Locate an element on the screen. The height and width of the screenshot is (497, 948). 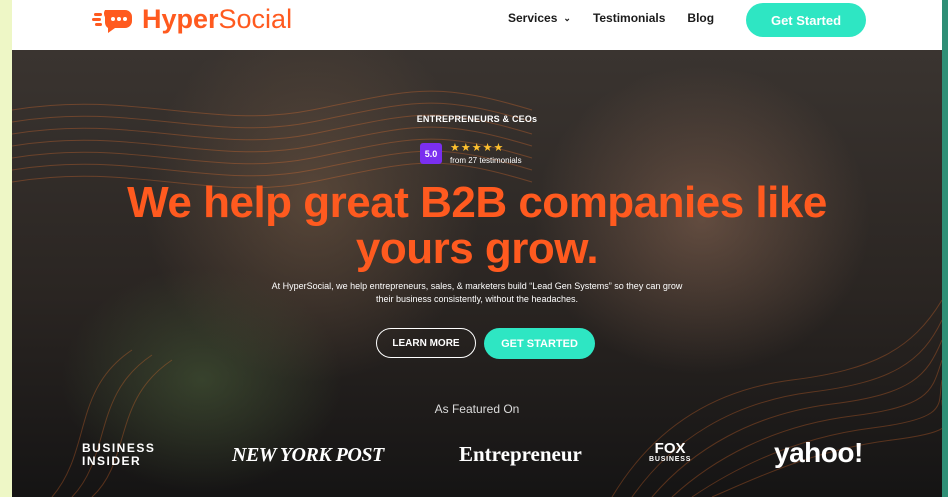
left-frame-strip is located at coordinates (6, 248).